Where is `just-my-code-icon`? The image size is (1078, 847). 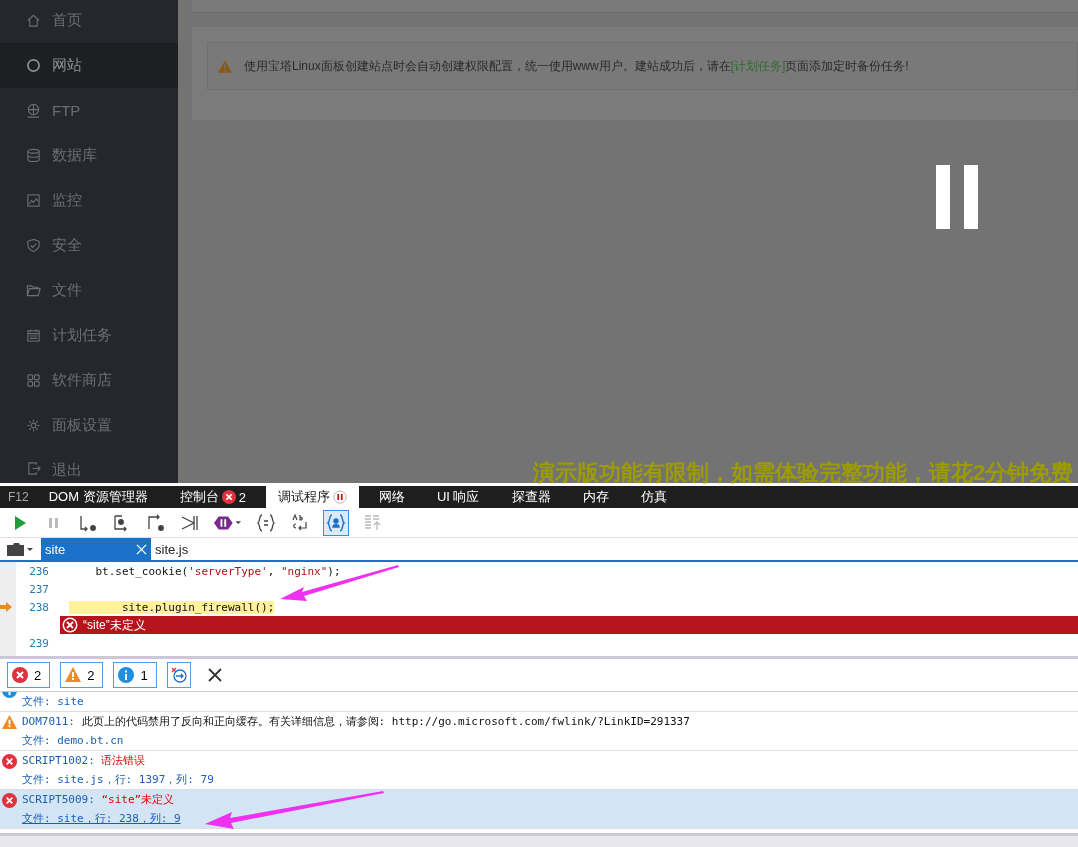 just-my-code-icon is located at coordinates (336, 522).